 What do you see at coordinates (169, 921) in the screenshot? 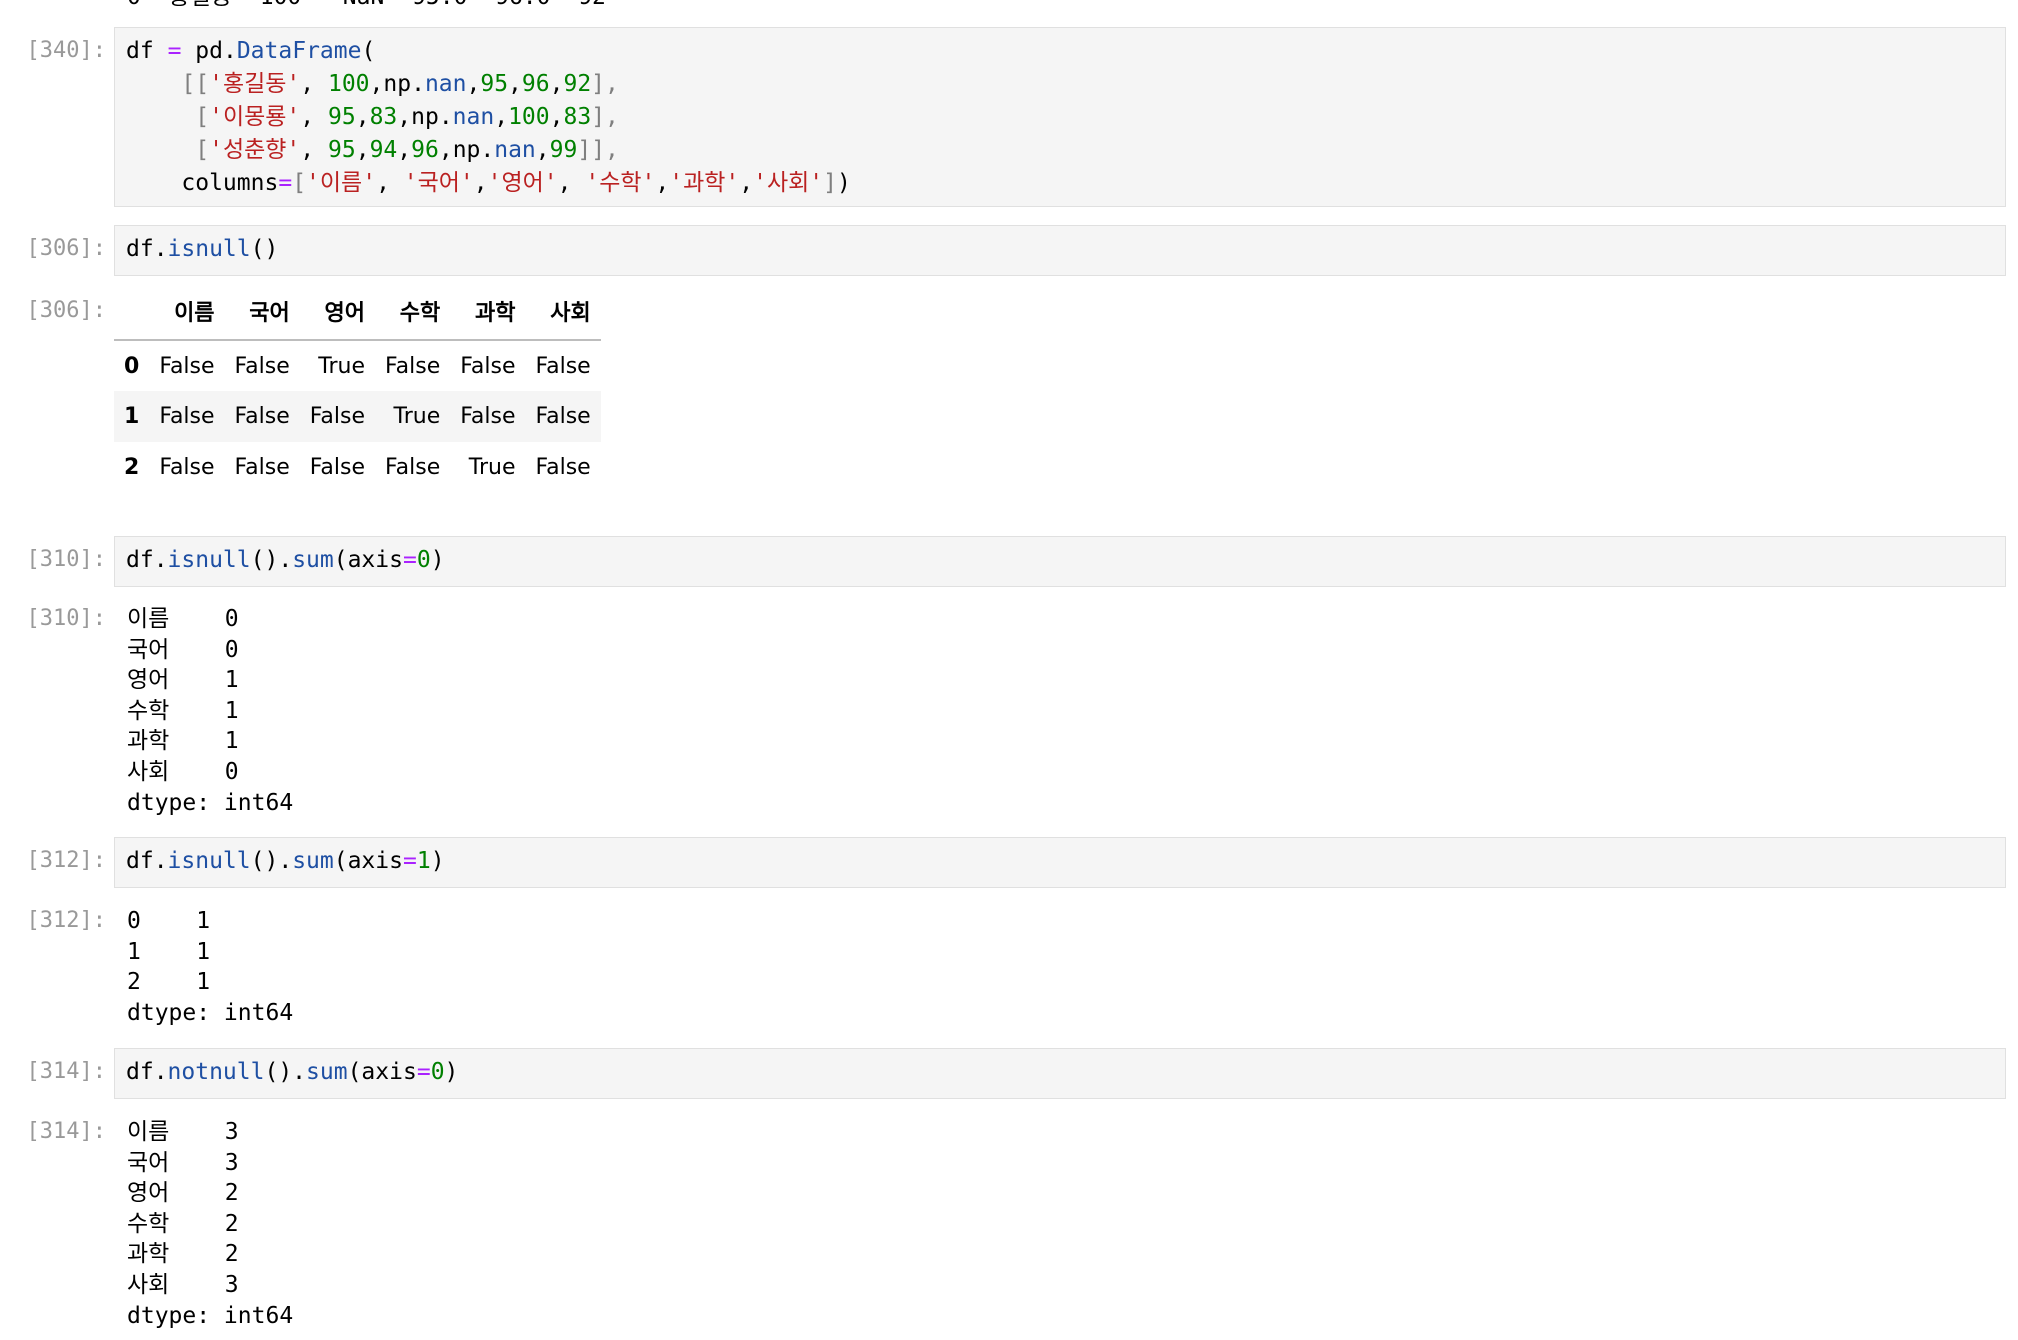
I see `series-line: 0 1` at bounding box center [169, 921].